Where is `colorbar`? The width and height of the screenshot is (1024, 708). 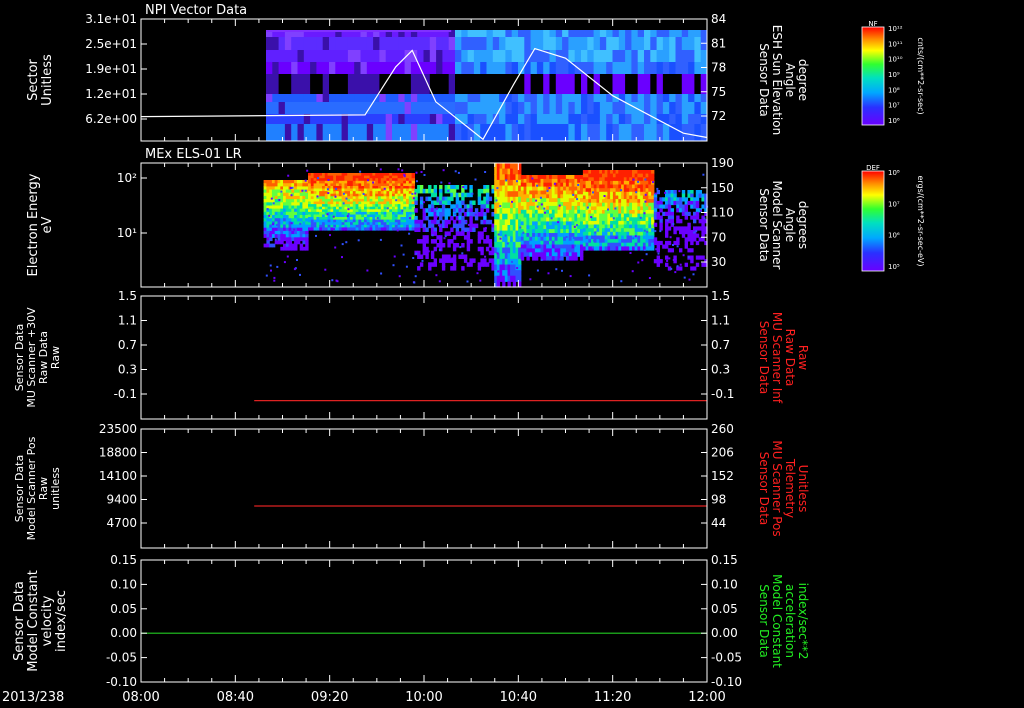 colorbar is located at coordinates (873, 76).